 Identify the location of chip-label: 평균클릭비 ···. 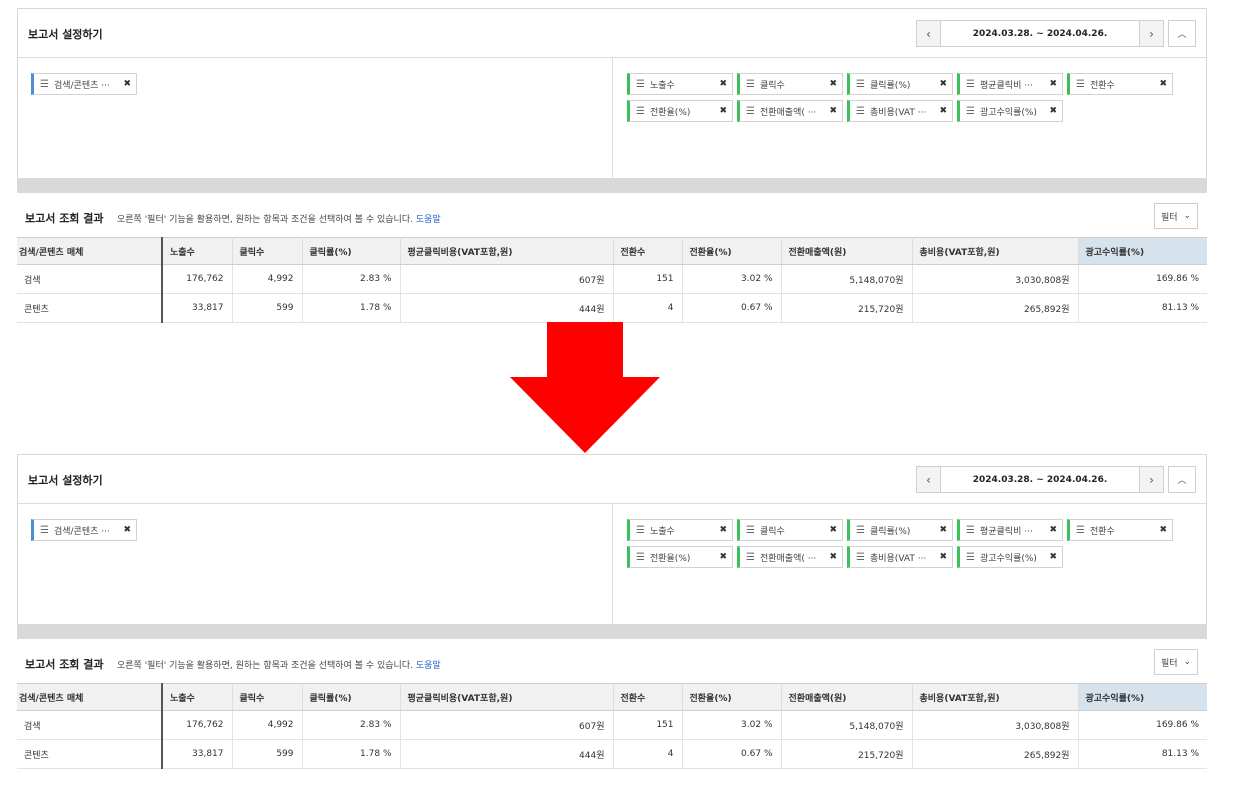
(1006, 531).